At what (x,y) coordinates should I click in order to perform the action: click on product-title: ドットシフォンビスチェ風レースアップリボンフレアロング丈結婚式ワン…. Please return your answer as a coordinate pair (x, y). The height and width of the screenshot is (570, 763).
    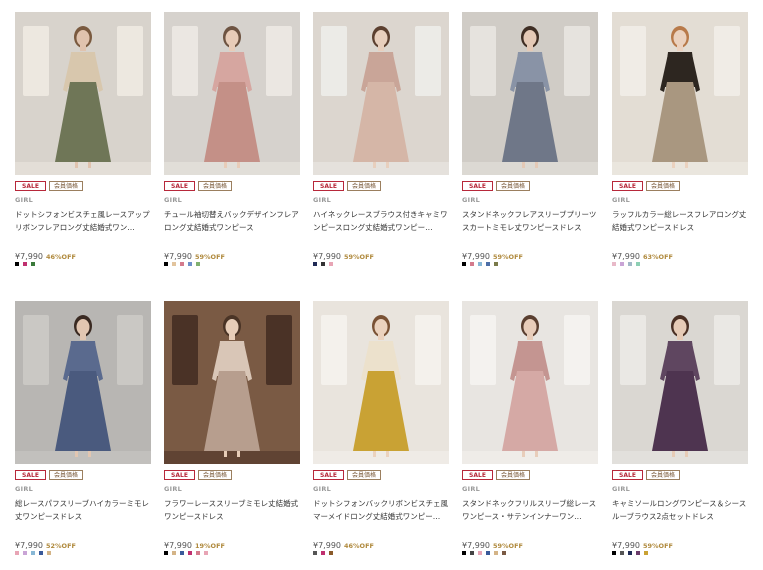
    Looking at the image, I should click on (83, 221).